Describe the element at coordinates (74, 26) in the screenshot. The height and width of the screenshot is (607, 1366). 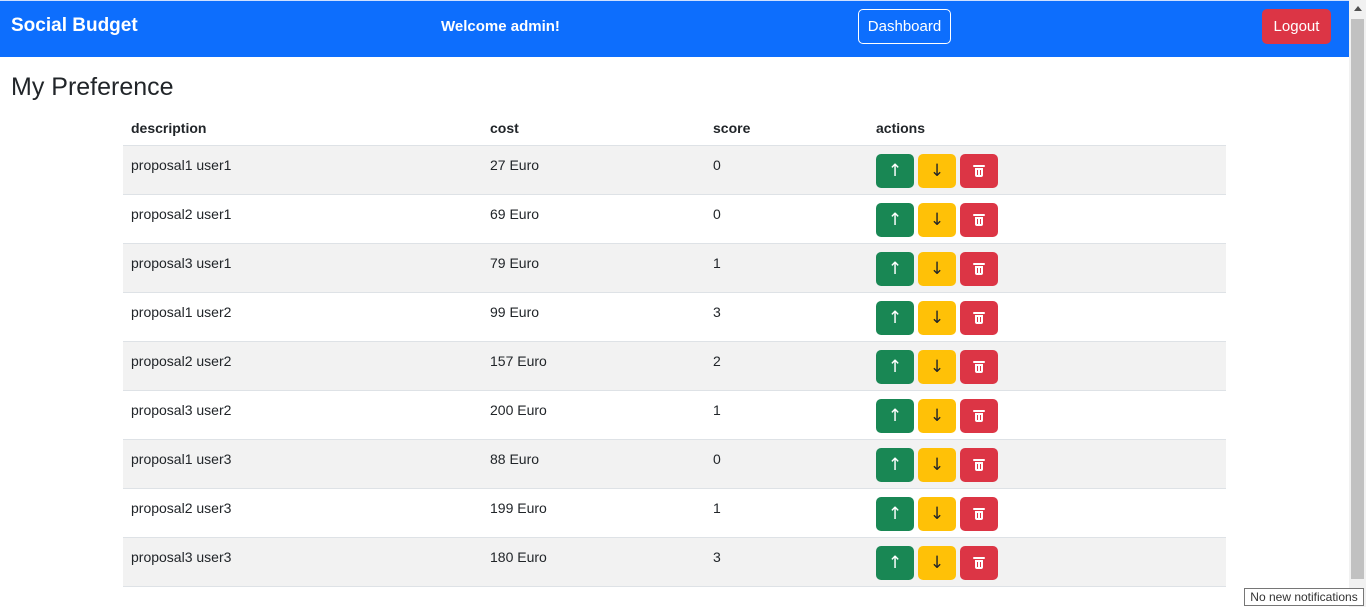
I see `brand-title: Social Budget` at that location.